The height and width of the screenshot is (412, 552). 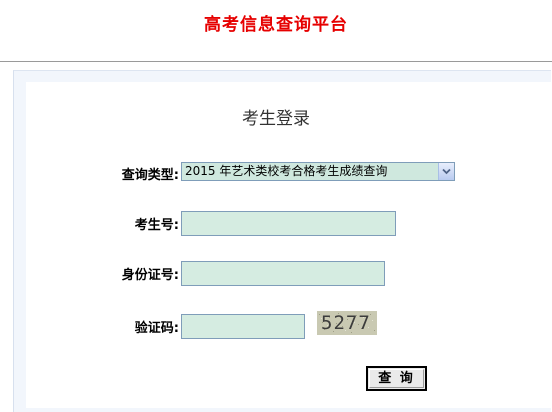 I want to click on form-heading: 考生登录, so click(x=276, y=119).